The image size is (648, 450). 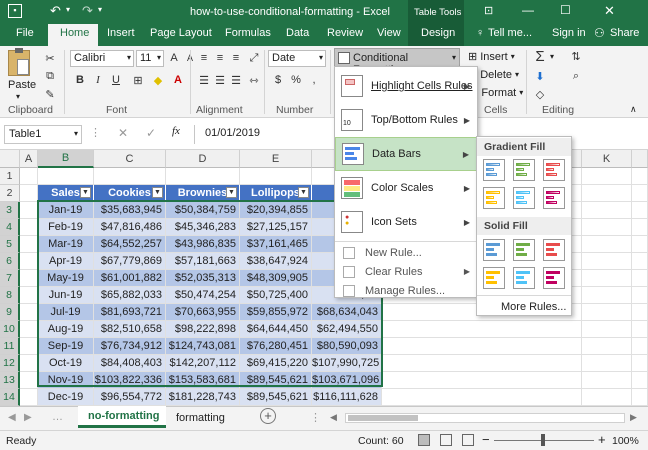 What do you see at coordinates (203, 261) in the screenshot?
I see `value-cell: $57,181,663` at bounding box center [203, 261].